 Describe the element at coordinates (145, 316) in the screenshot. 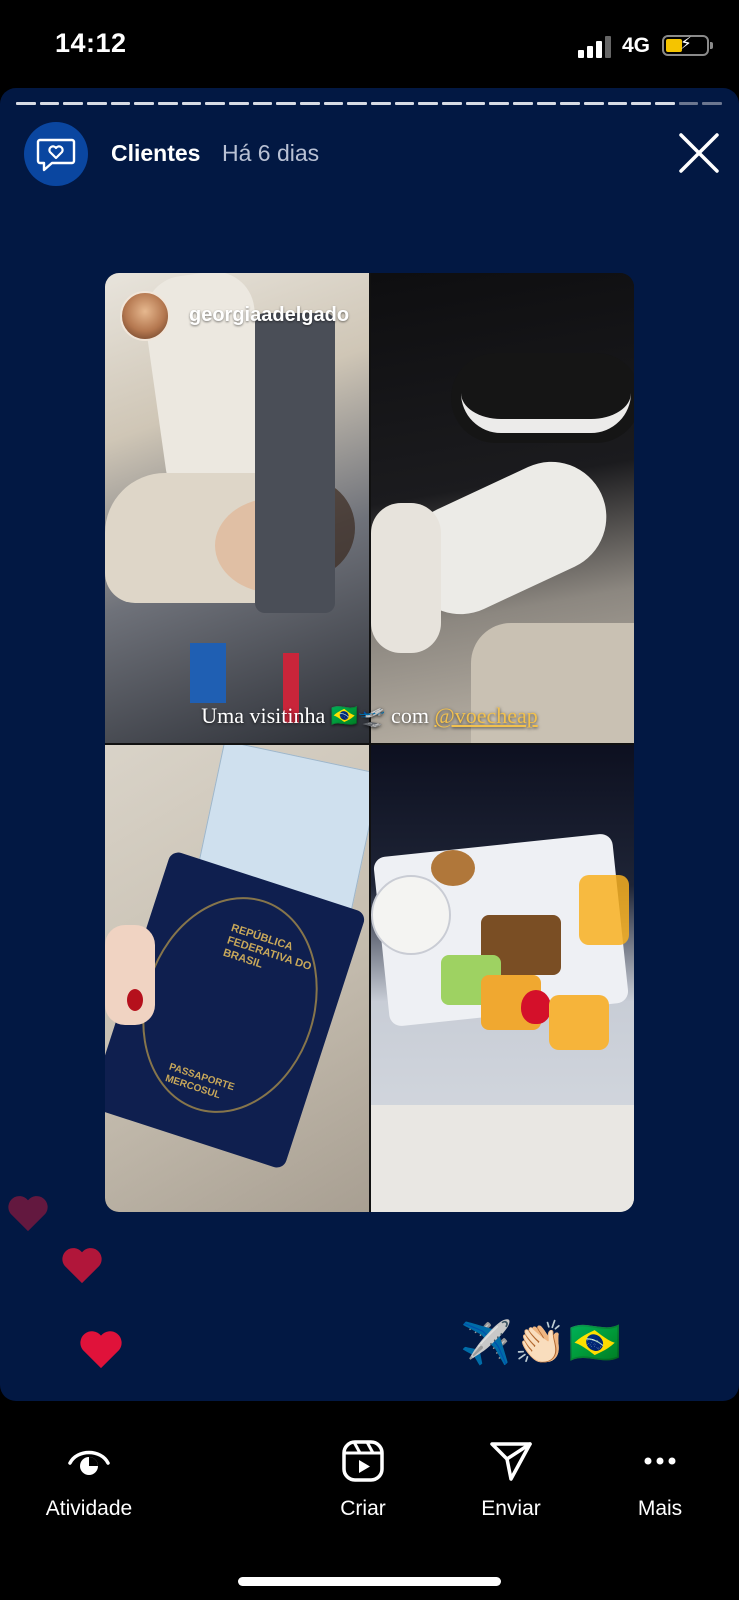

I see `collage-author-avatar` at that location.